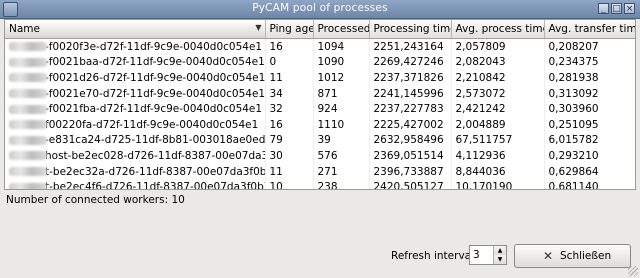 Image resolution: width=640 pixels, height=278 pixels. Describe the element at coordinates (341, 62) in the screenshot. I see `cell-processed: 1090` at that location.